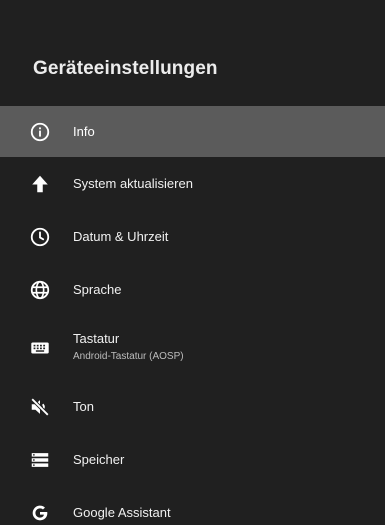  I want to click on settings-item-label: Google Assistant, so click(122, 512).